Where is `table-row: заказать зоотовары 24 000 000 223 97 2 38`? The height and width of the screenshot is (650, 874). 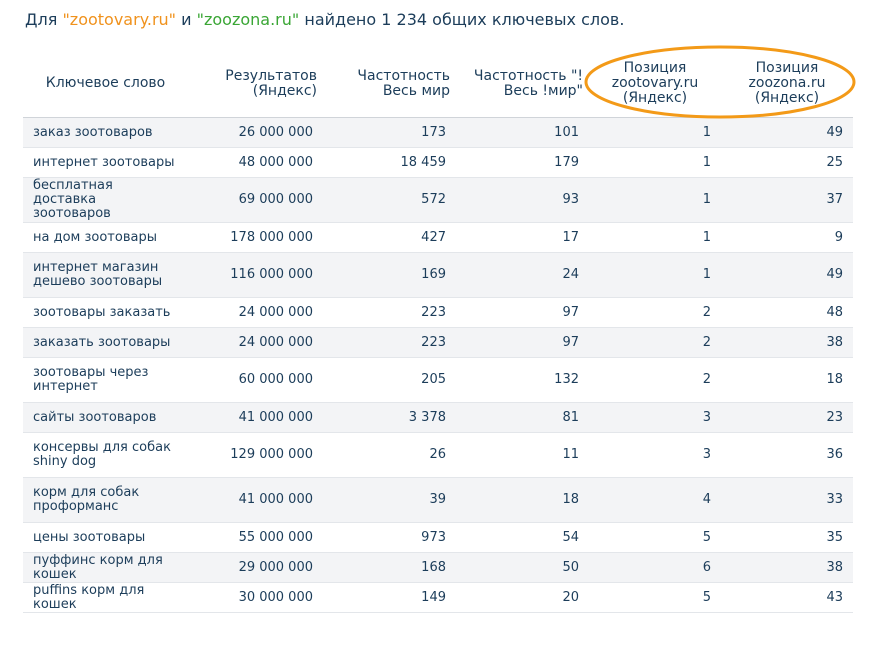
table-row: заказать зоотовары 24 000 000 223 97 2 38 is located at coordinates (438, 342).